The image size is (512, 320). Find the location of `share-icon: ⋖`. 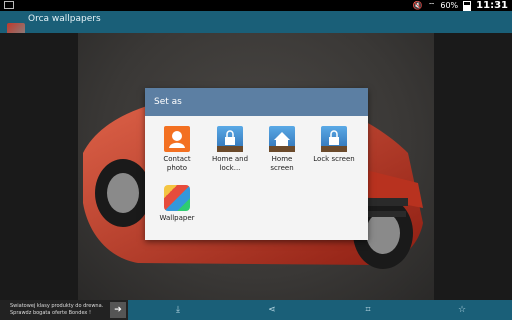

share-icon: ⋖ is located at coordinates (272, 310).